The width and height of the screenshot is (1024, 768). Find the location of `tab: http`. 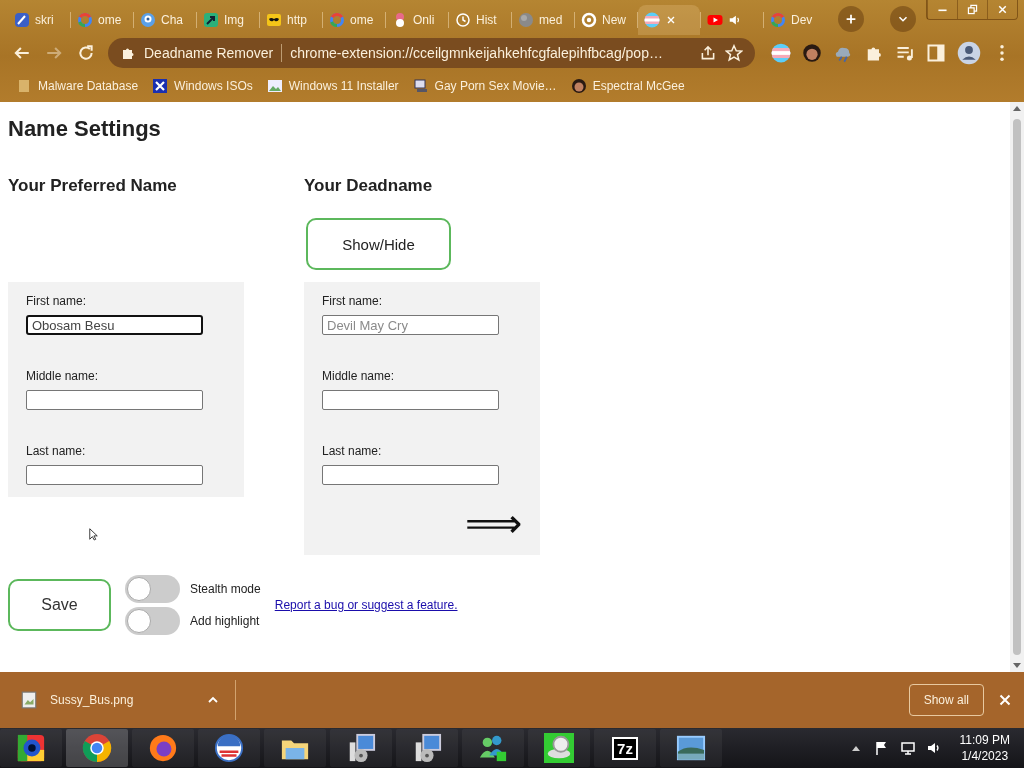

tab: http is located at coordinates (291, 20).